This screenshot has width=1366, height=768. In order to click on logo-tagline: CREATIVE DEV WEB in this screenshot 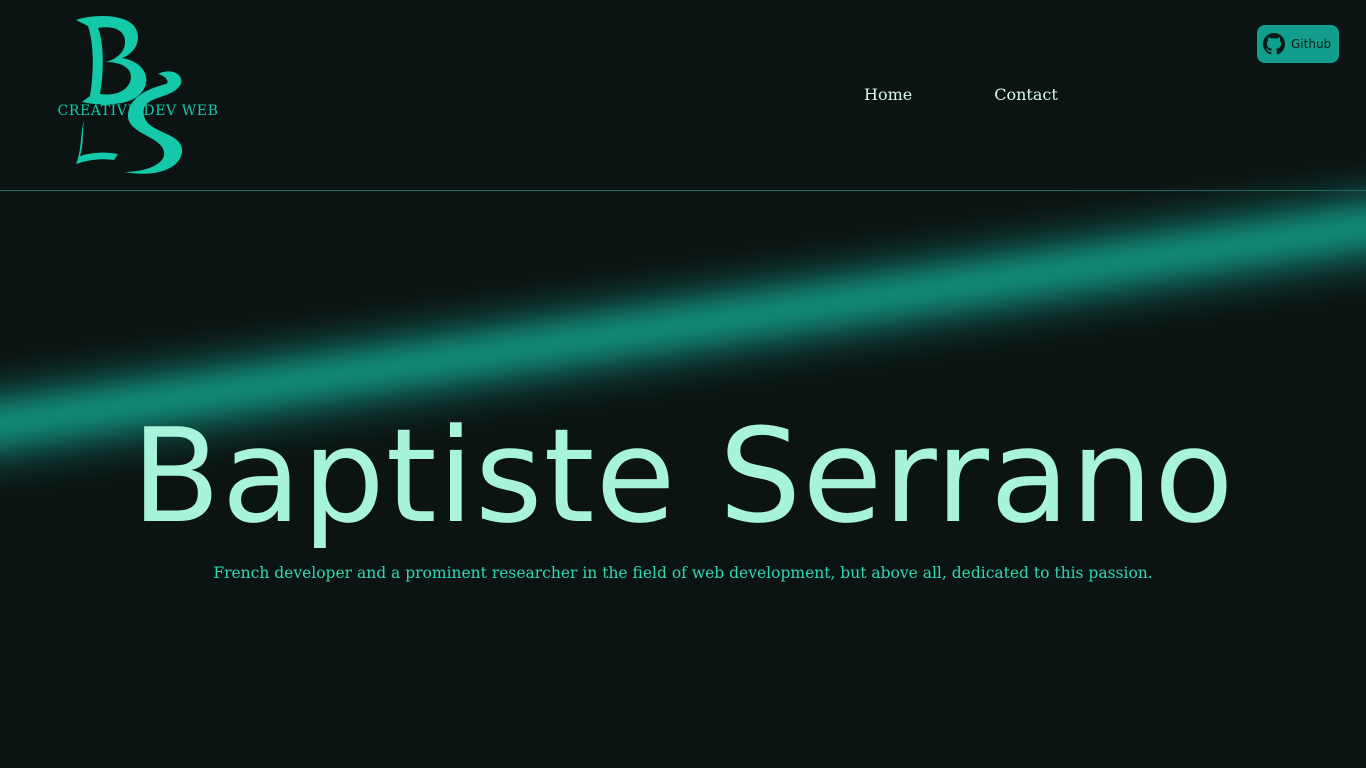, I will do `click(138, 111)`.